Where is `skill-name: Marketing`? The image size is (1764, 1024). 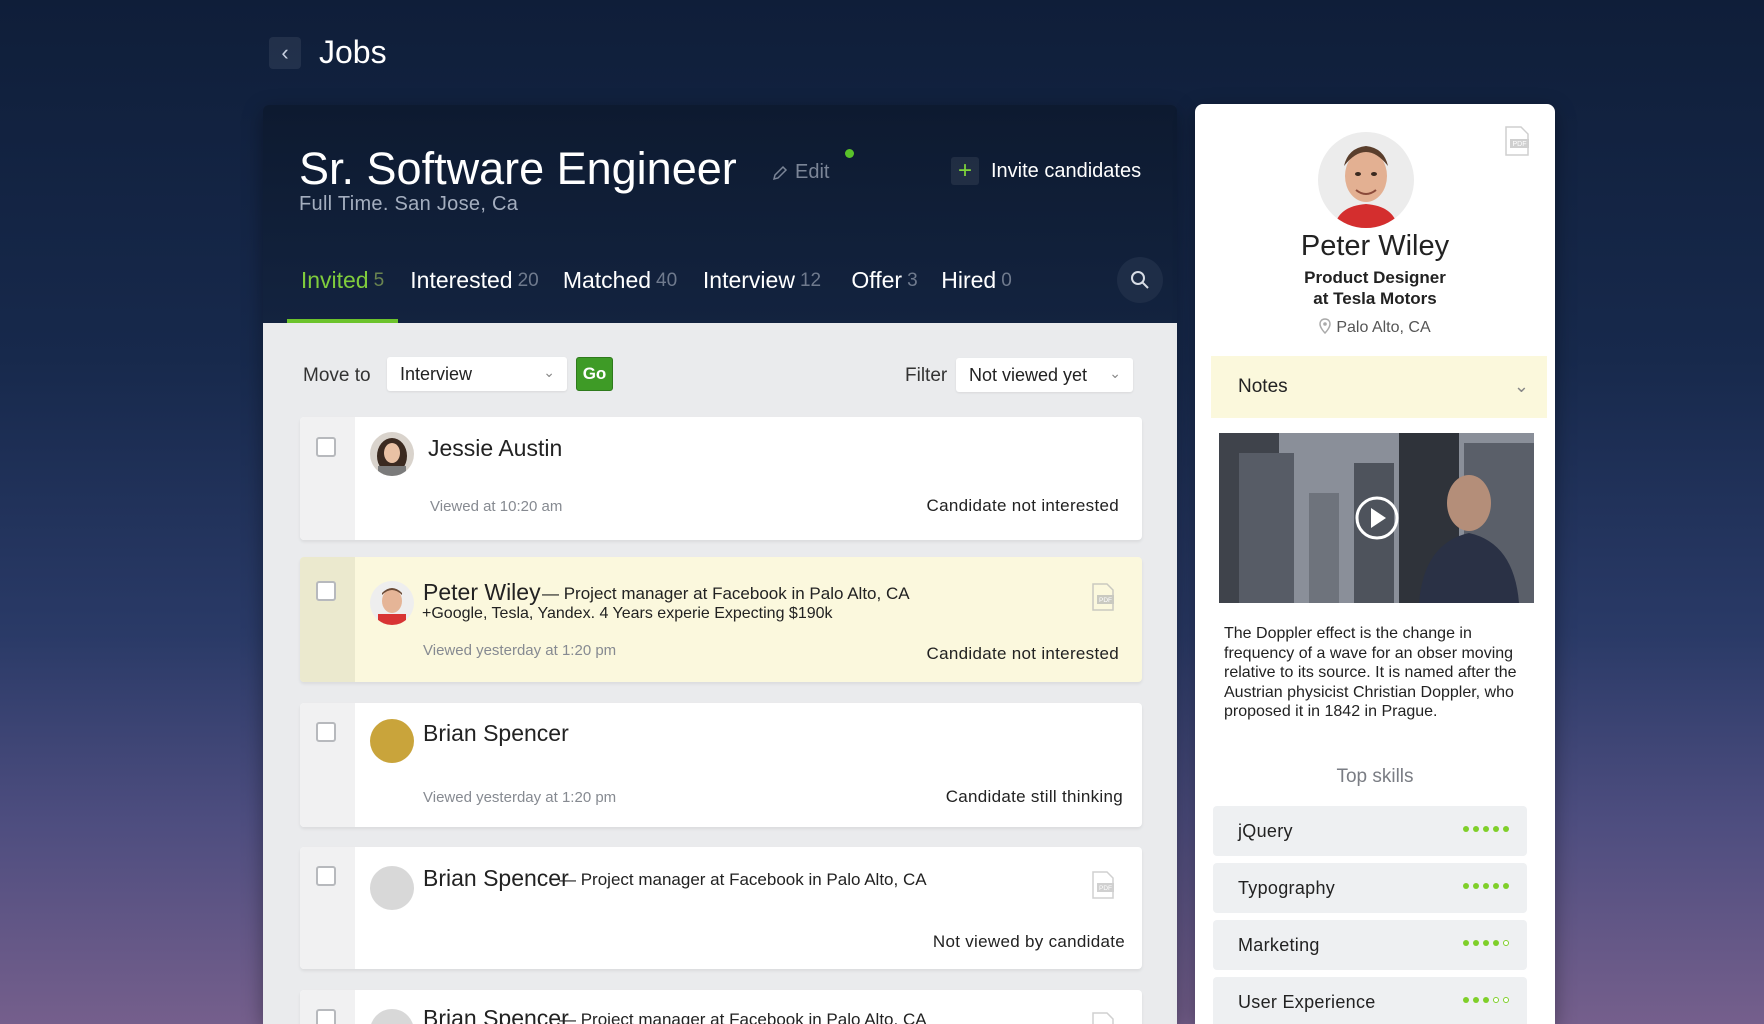 skill-name: Marketing is located at coordinates (1279, 944).